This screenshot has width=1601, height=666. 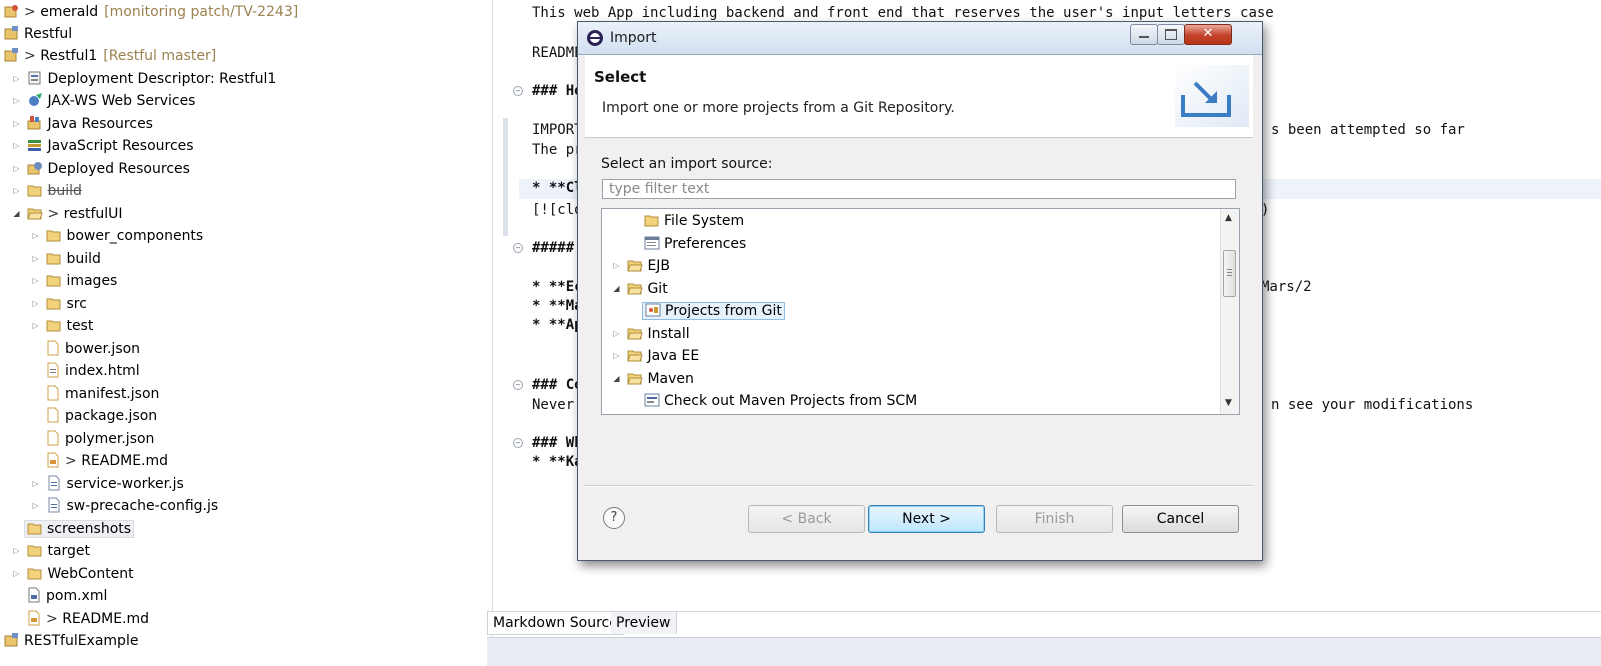 I want to click on maximize-button, so click(x=1171, y=34).